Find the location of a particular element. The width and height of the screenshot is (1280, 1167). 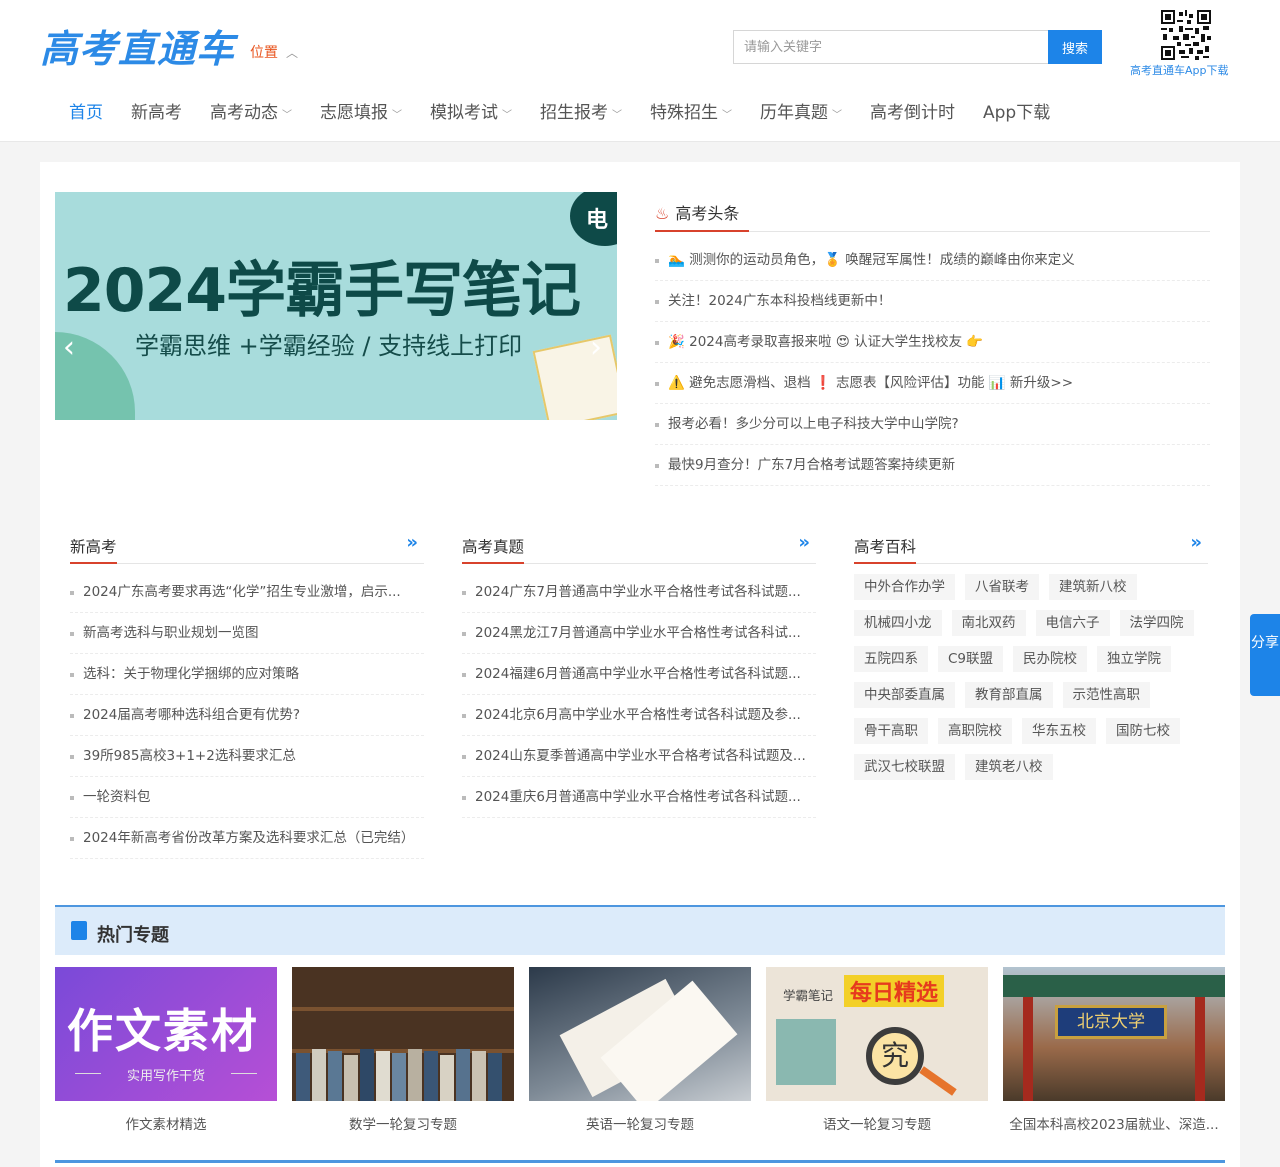

tag: 建筑老八校 is located at coordinates (1009, 767).